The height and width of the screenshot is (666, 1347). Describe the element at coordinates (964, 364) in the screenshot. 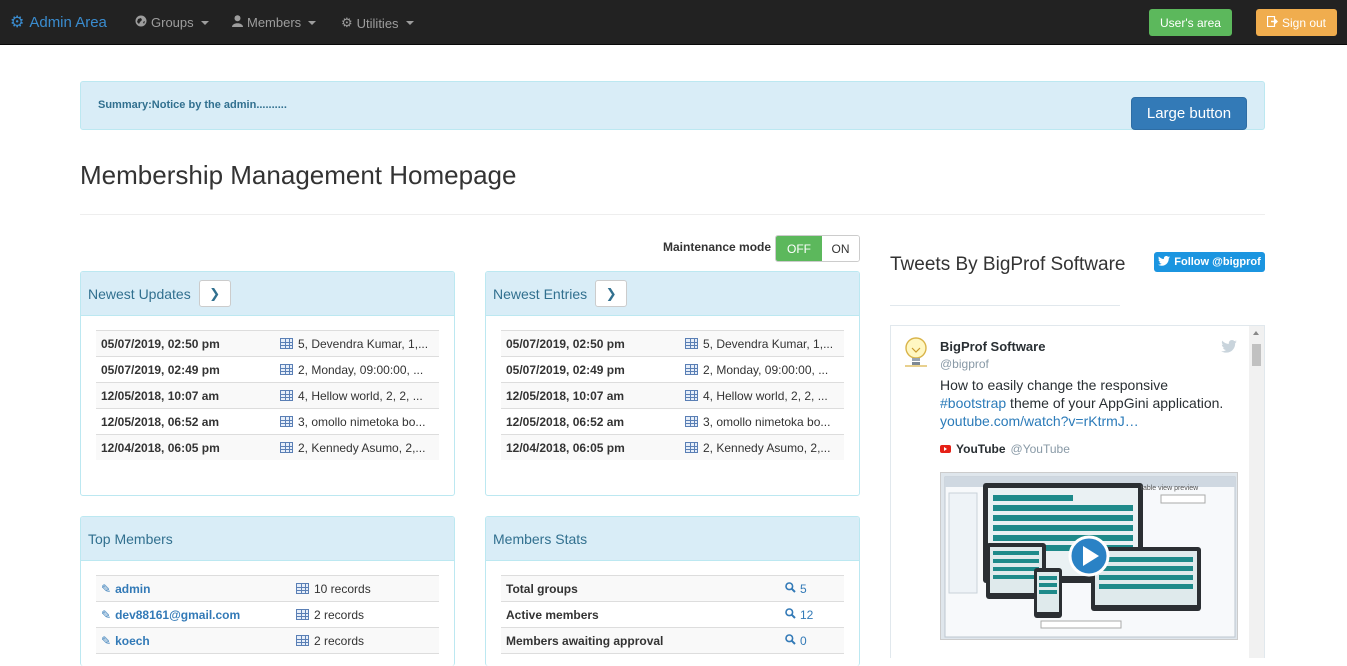

I see `tweet-author-handle: @bigprof` at that location.